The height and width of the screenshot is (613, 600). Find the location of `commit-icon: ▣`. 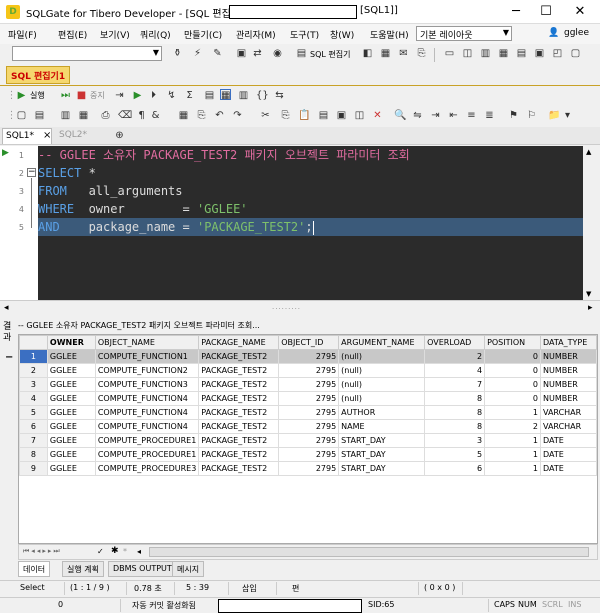

commit-icon: ▣ is located at coordinates (241, 53).